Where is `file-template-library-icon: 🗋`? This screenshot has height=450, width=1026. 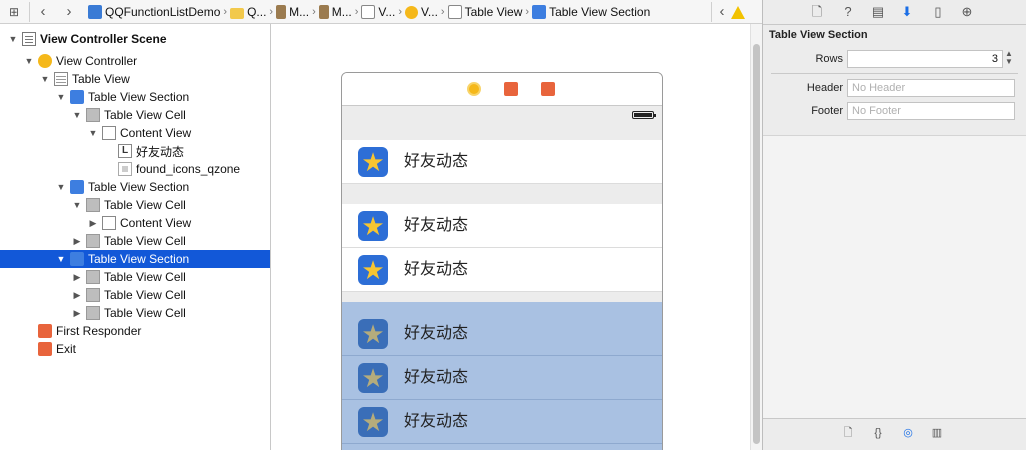 file-template-library-icon: 🗋 is located at coordinates (848, 433).